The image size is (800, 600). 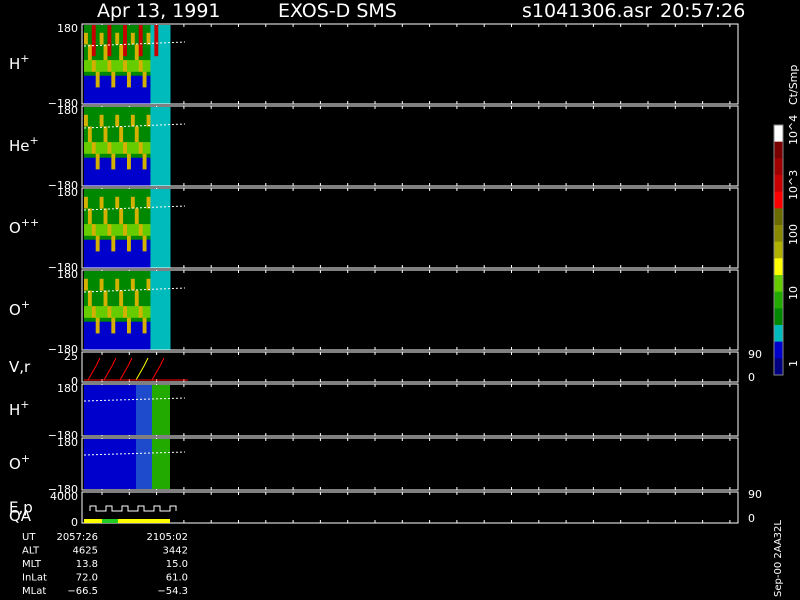 What do you see at coordinates (87, 578) in the screenshot?
I see `x-axis-row-start: 72.0` at bounding box center [87, 578].